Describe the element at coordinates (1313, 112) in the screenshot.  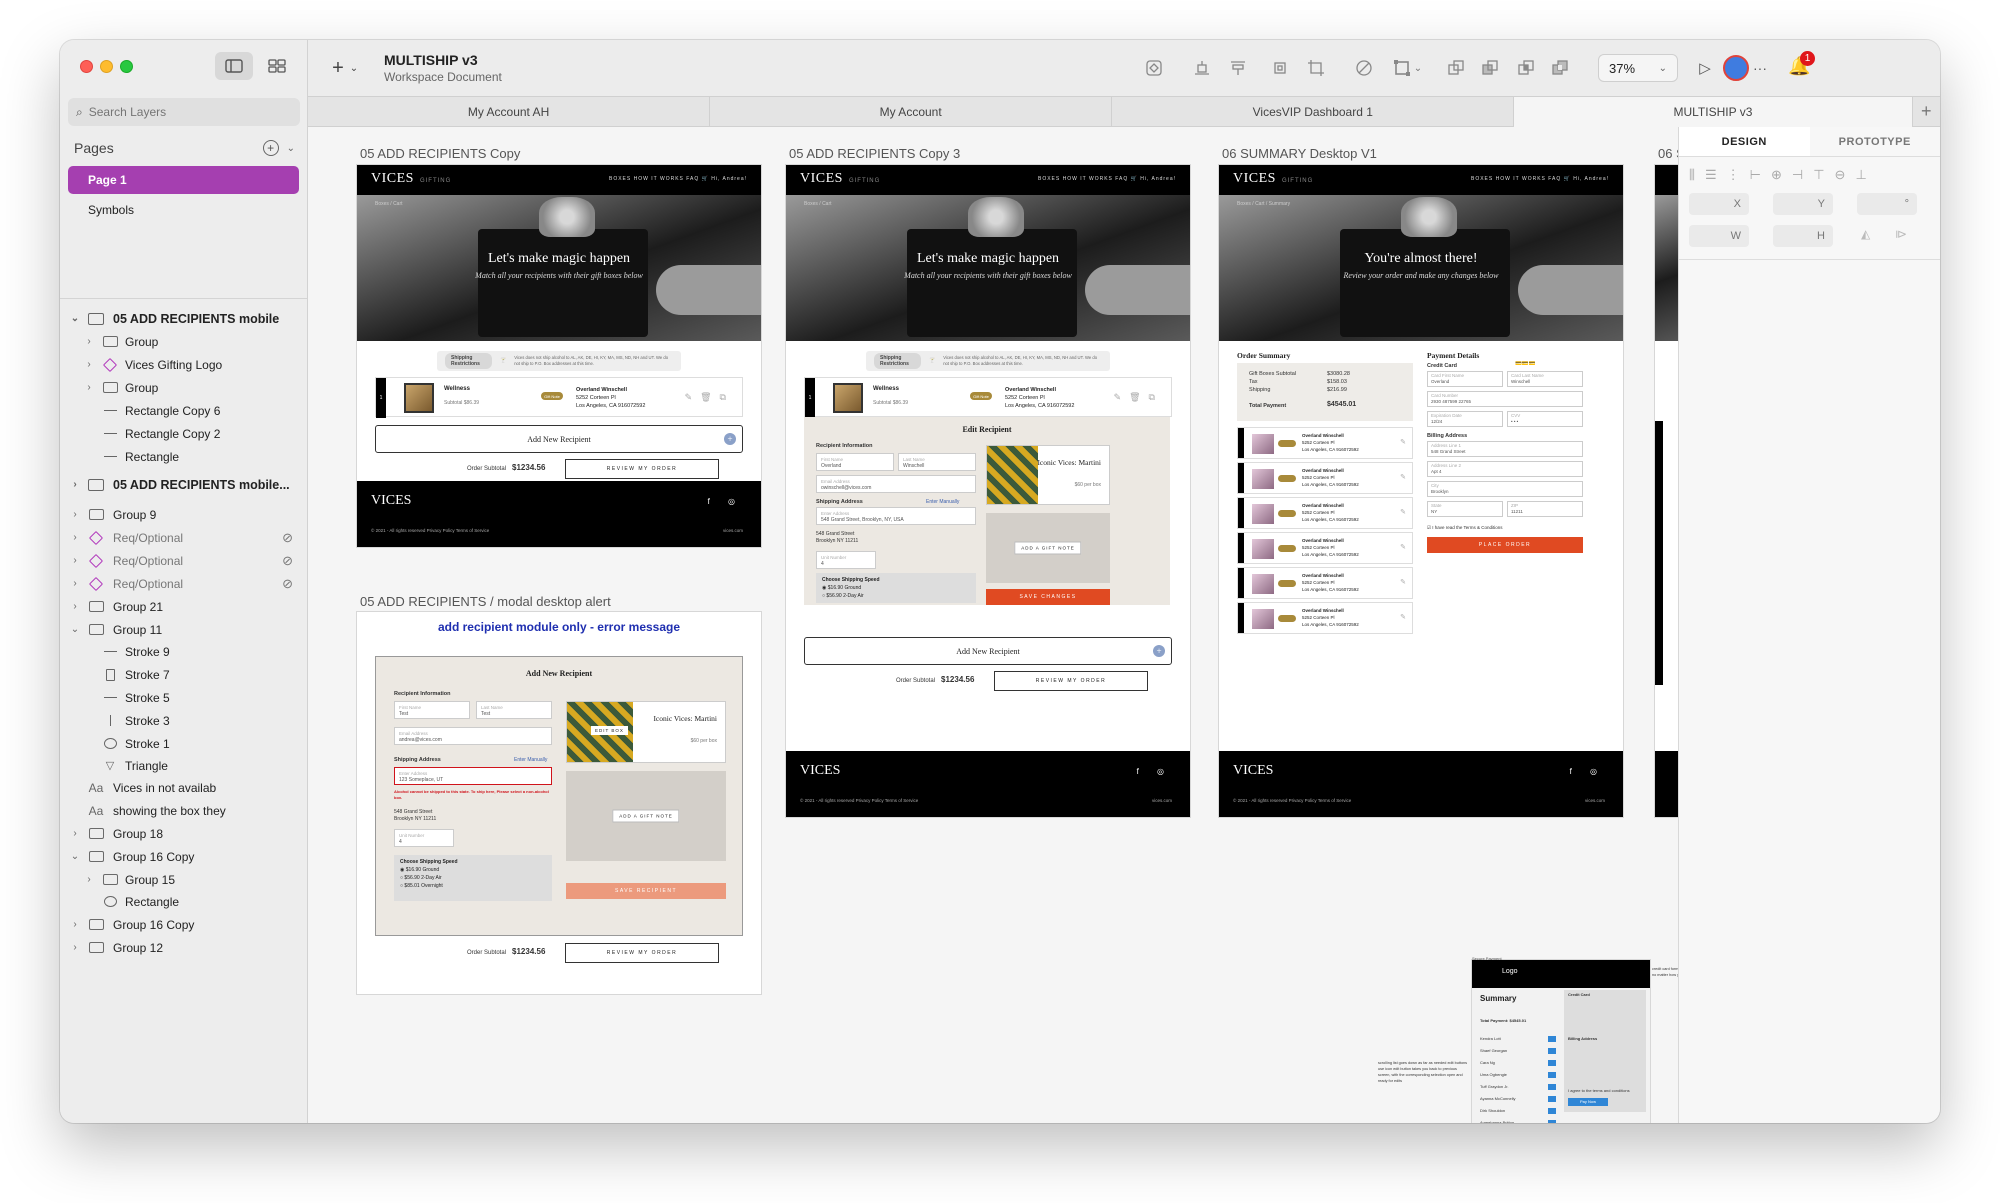
I see `tab-vicesvip-dashboard: VicesVIP Dashboard 1` at that location.